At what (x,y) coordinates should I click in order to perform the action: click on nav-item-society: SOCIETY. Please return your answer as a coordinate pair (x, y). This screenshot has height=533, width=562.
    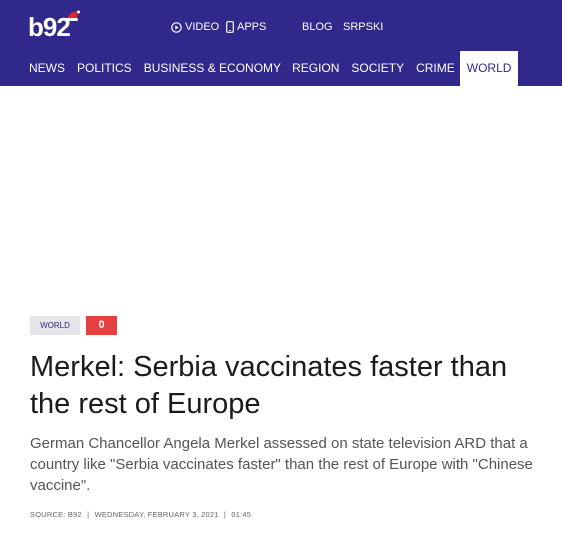
    Looking at the image, I should click on (377, 68).